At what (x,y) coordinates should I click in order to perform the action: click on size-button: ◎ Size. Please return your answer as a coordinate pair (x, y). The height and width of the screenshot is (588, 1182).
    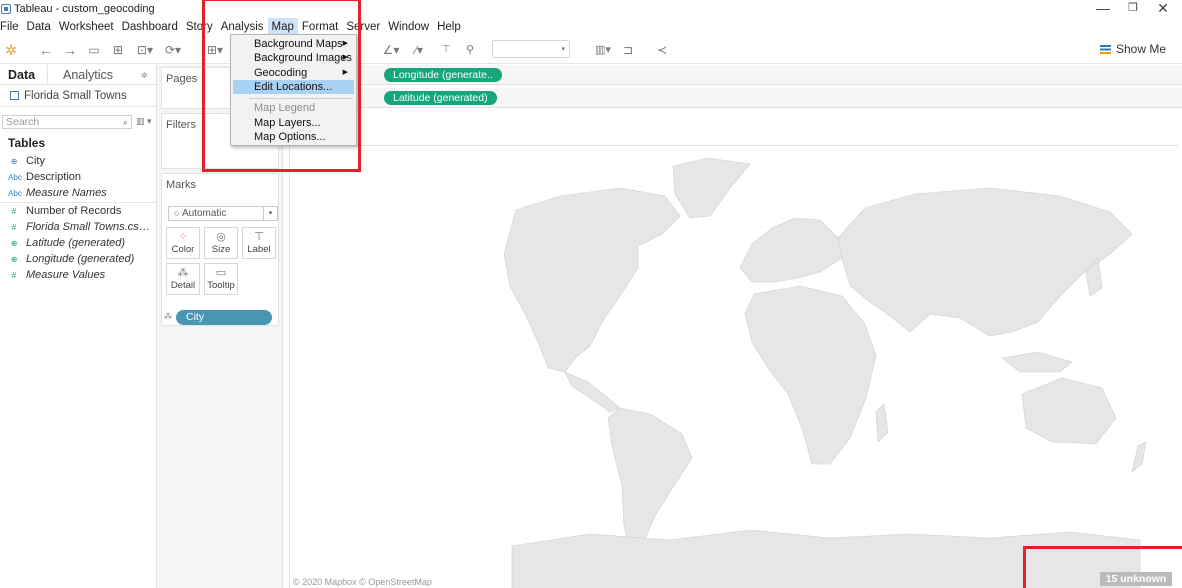
    Looking at the image, I should click on (221, 243).